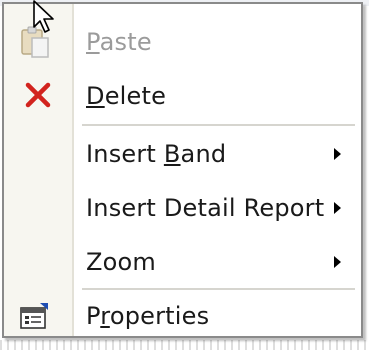  Describe the element at coordinates (205, 208) in the screenshot. I see `menu-item-label: Insert Detail Report` at that location.